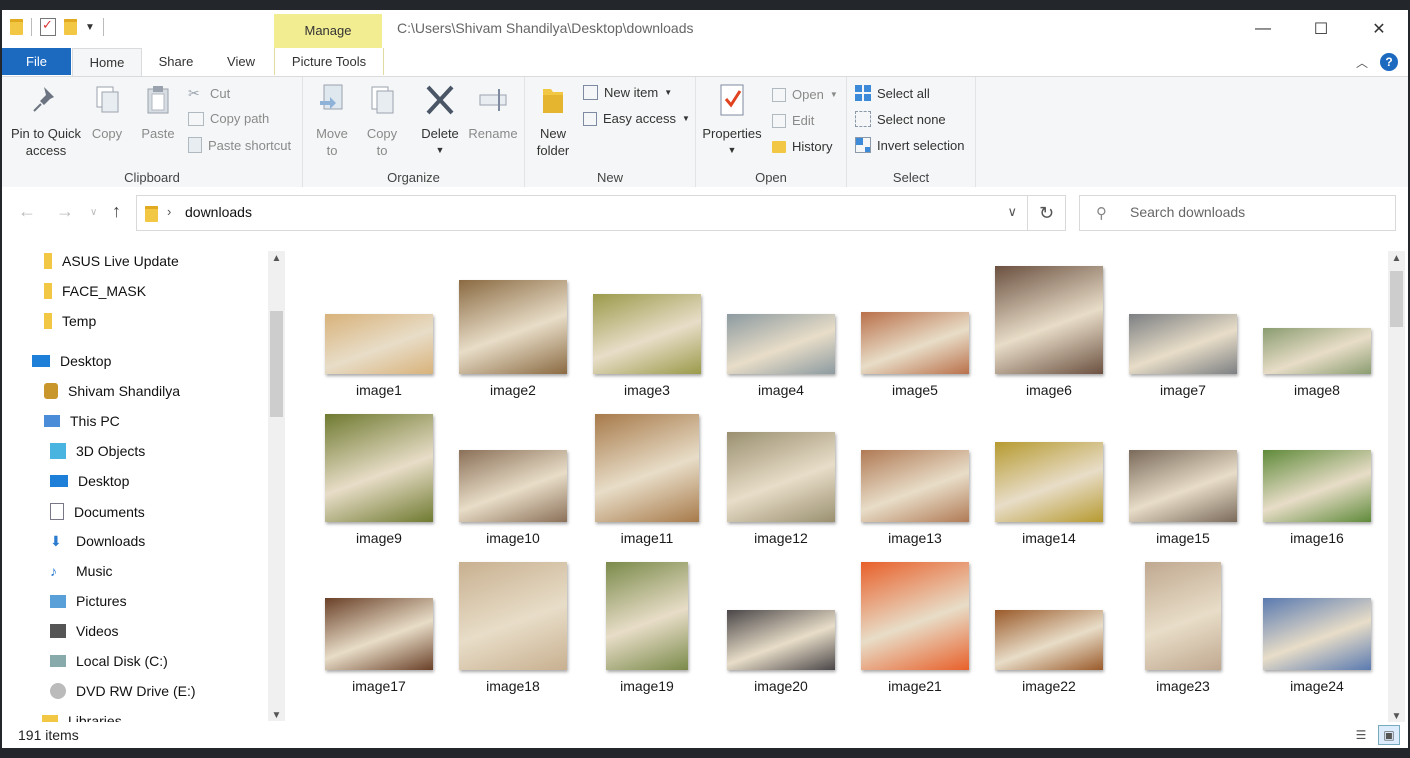 The height and width of the screenshot is (758, 1410). I want to click on nav-item: Documents, so click(97, 511).